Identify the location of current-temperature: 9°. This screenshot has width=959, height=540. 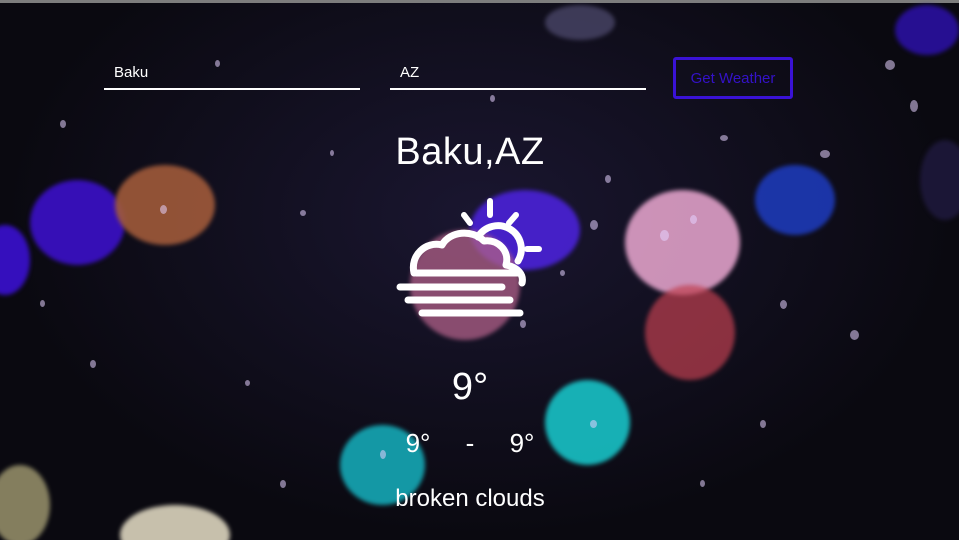
(470, 387).